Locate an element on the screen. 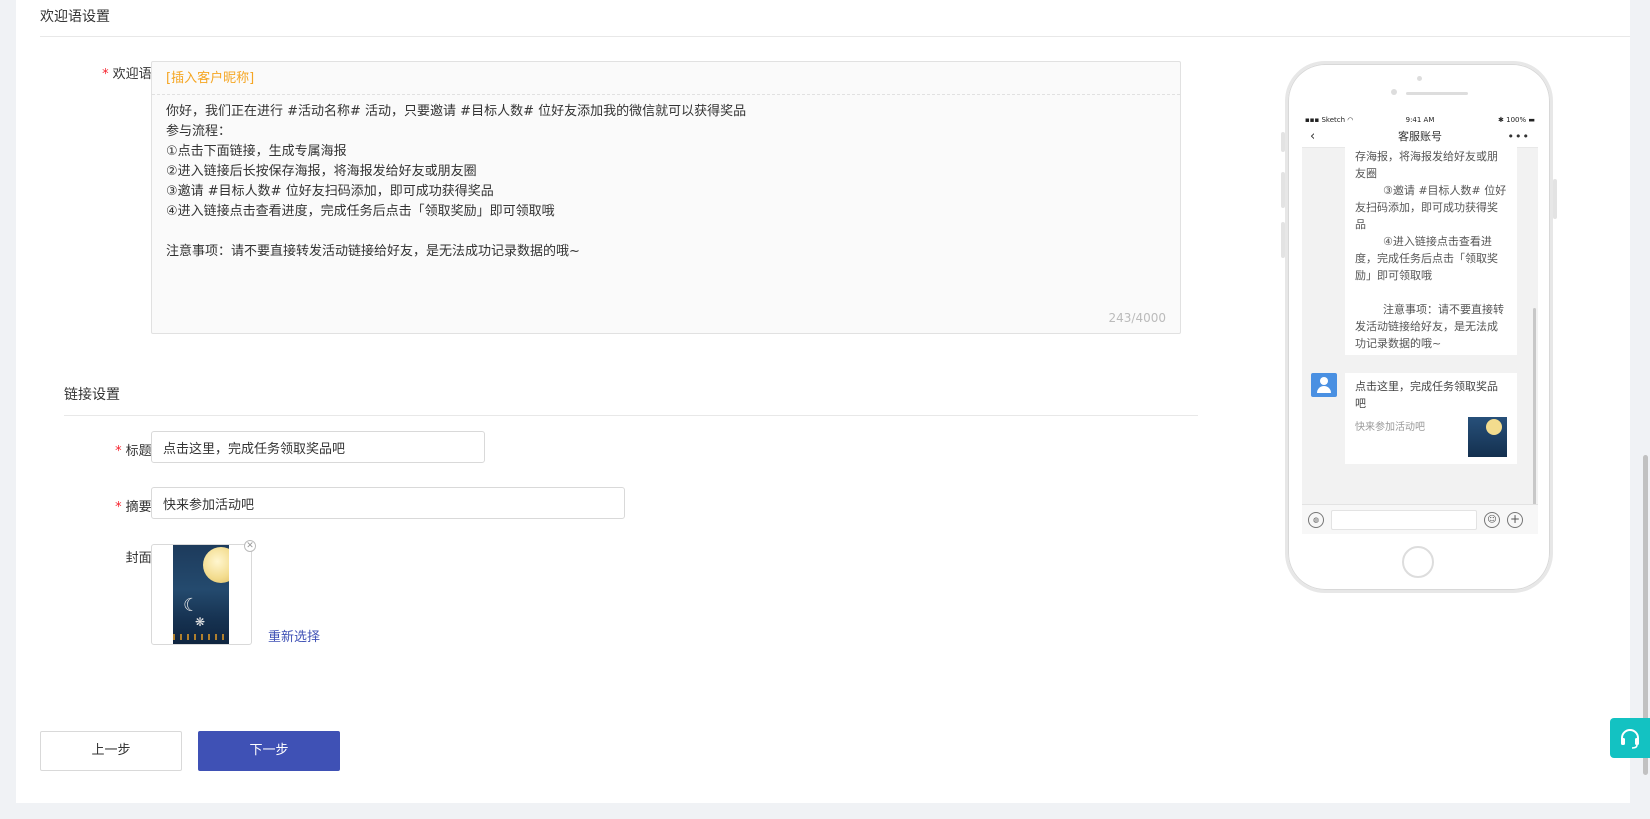 The height and width of the screenshot is (819, 1650). editor-line: ④进入链接点击查看进度，完成任务后点击「领取奖励」即可领取哦 is located at coordinates (360, 211).